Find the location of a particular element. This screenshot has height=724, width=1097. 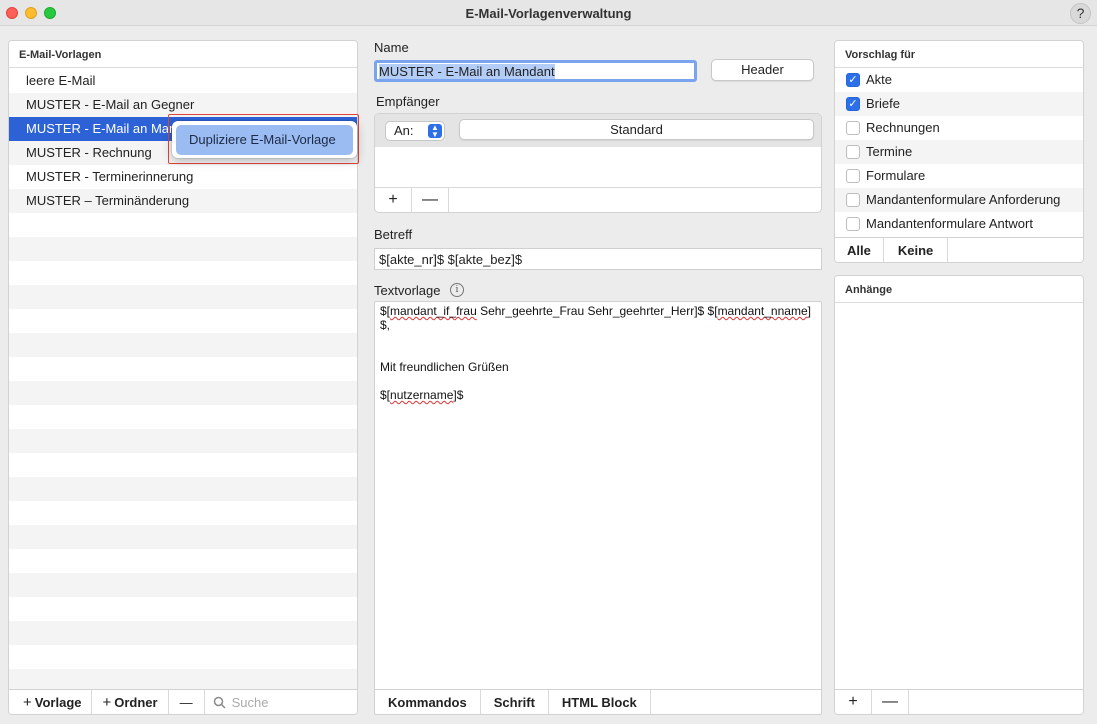

select-none-button: Keine is located at coordinates (916, 250).